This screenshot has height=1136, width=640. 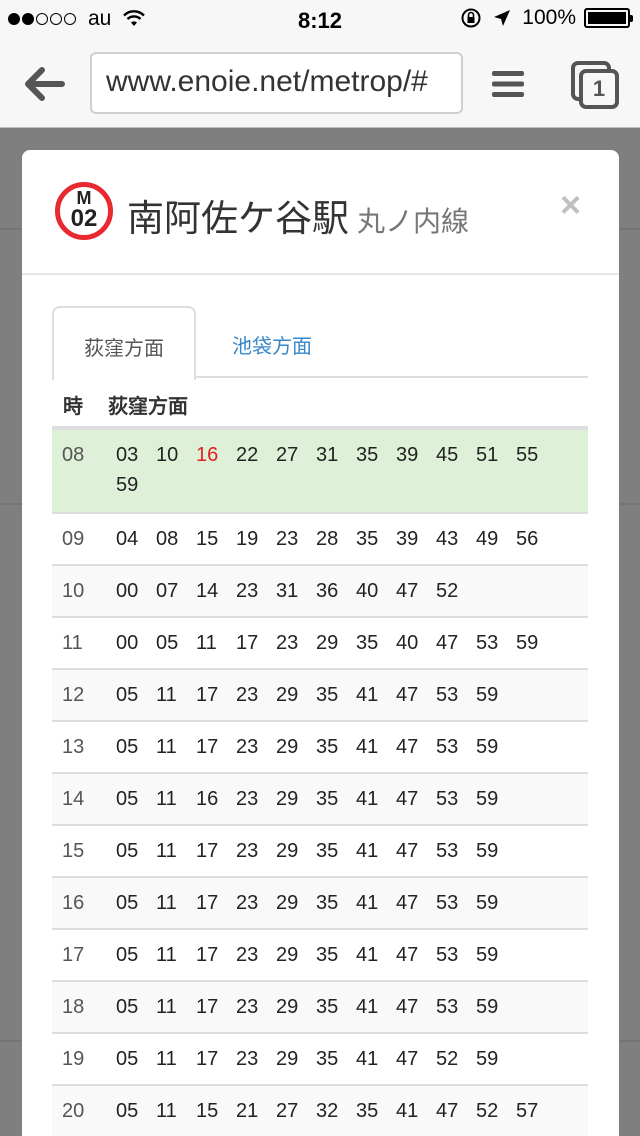 I want to click on table-row: 20 05 11 15 21 27 32 35 41 47 52 57, so click(x=320, y=1111).